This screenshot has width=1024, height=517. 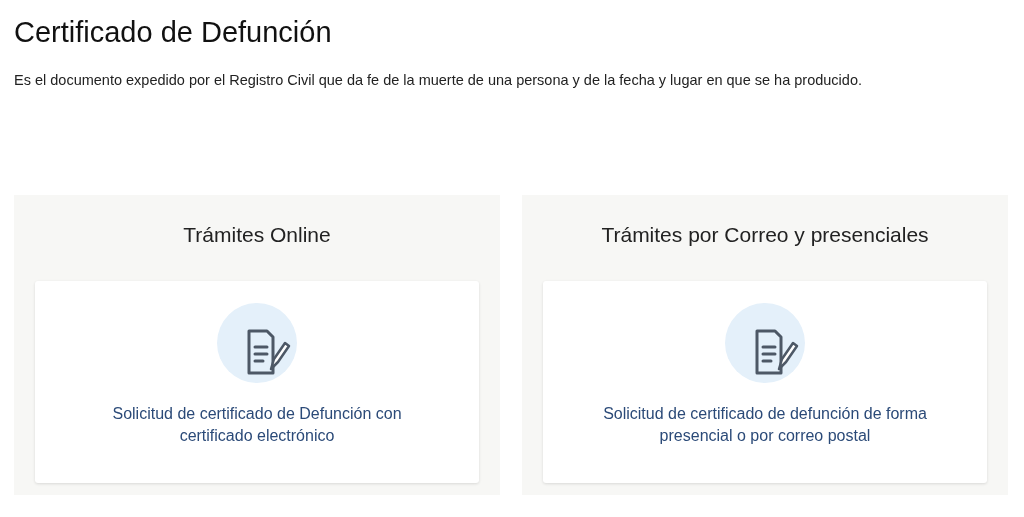 What do you see at coordinates (173, 32) in the screenshot?
I see `page-title: Certificado de Defunción` at bounding box center [173, 32].